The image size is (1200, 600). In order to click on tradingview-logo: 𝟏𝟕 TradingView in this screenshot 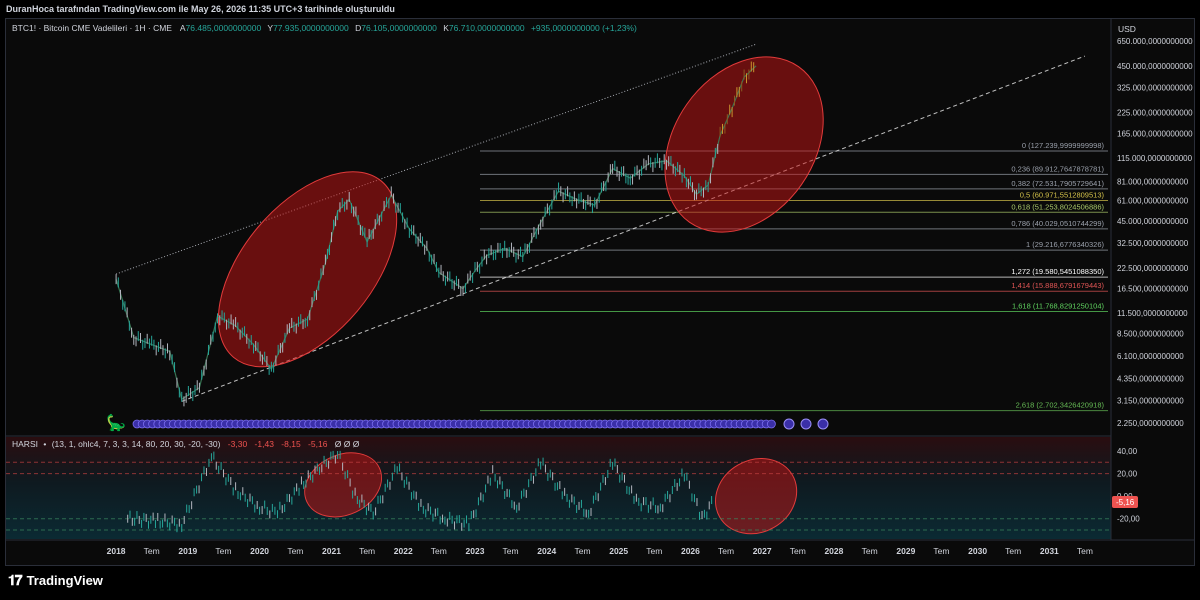, I will do `click(55, 580)`.